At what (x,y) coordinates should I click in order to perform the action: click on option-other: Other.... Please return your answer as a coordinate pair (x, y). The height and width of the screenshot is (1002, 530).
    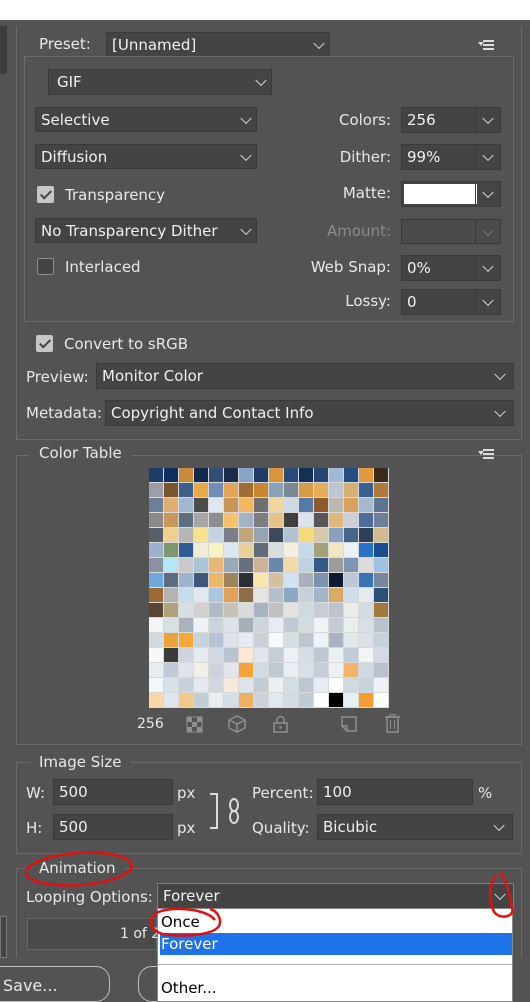
    Looking at the image, I should click on (336, 988).